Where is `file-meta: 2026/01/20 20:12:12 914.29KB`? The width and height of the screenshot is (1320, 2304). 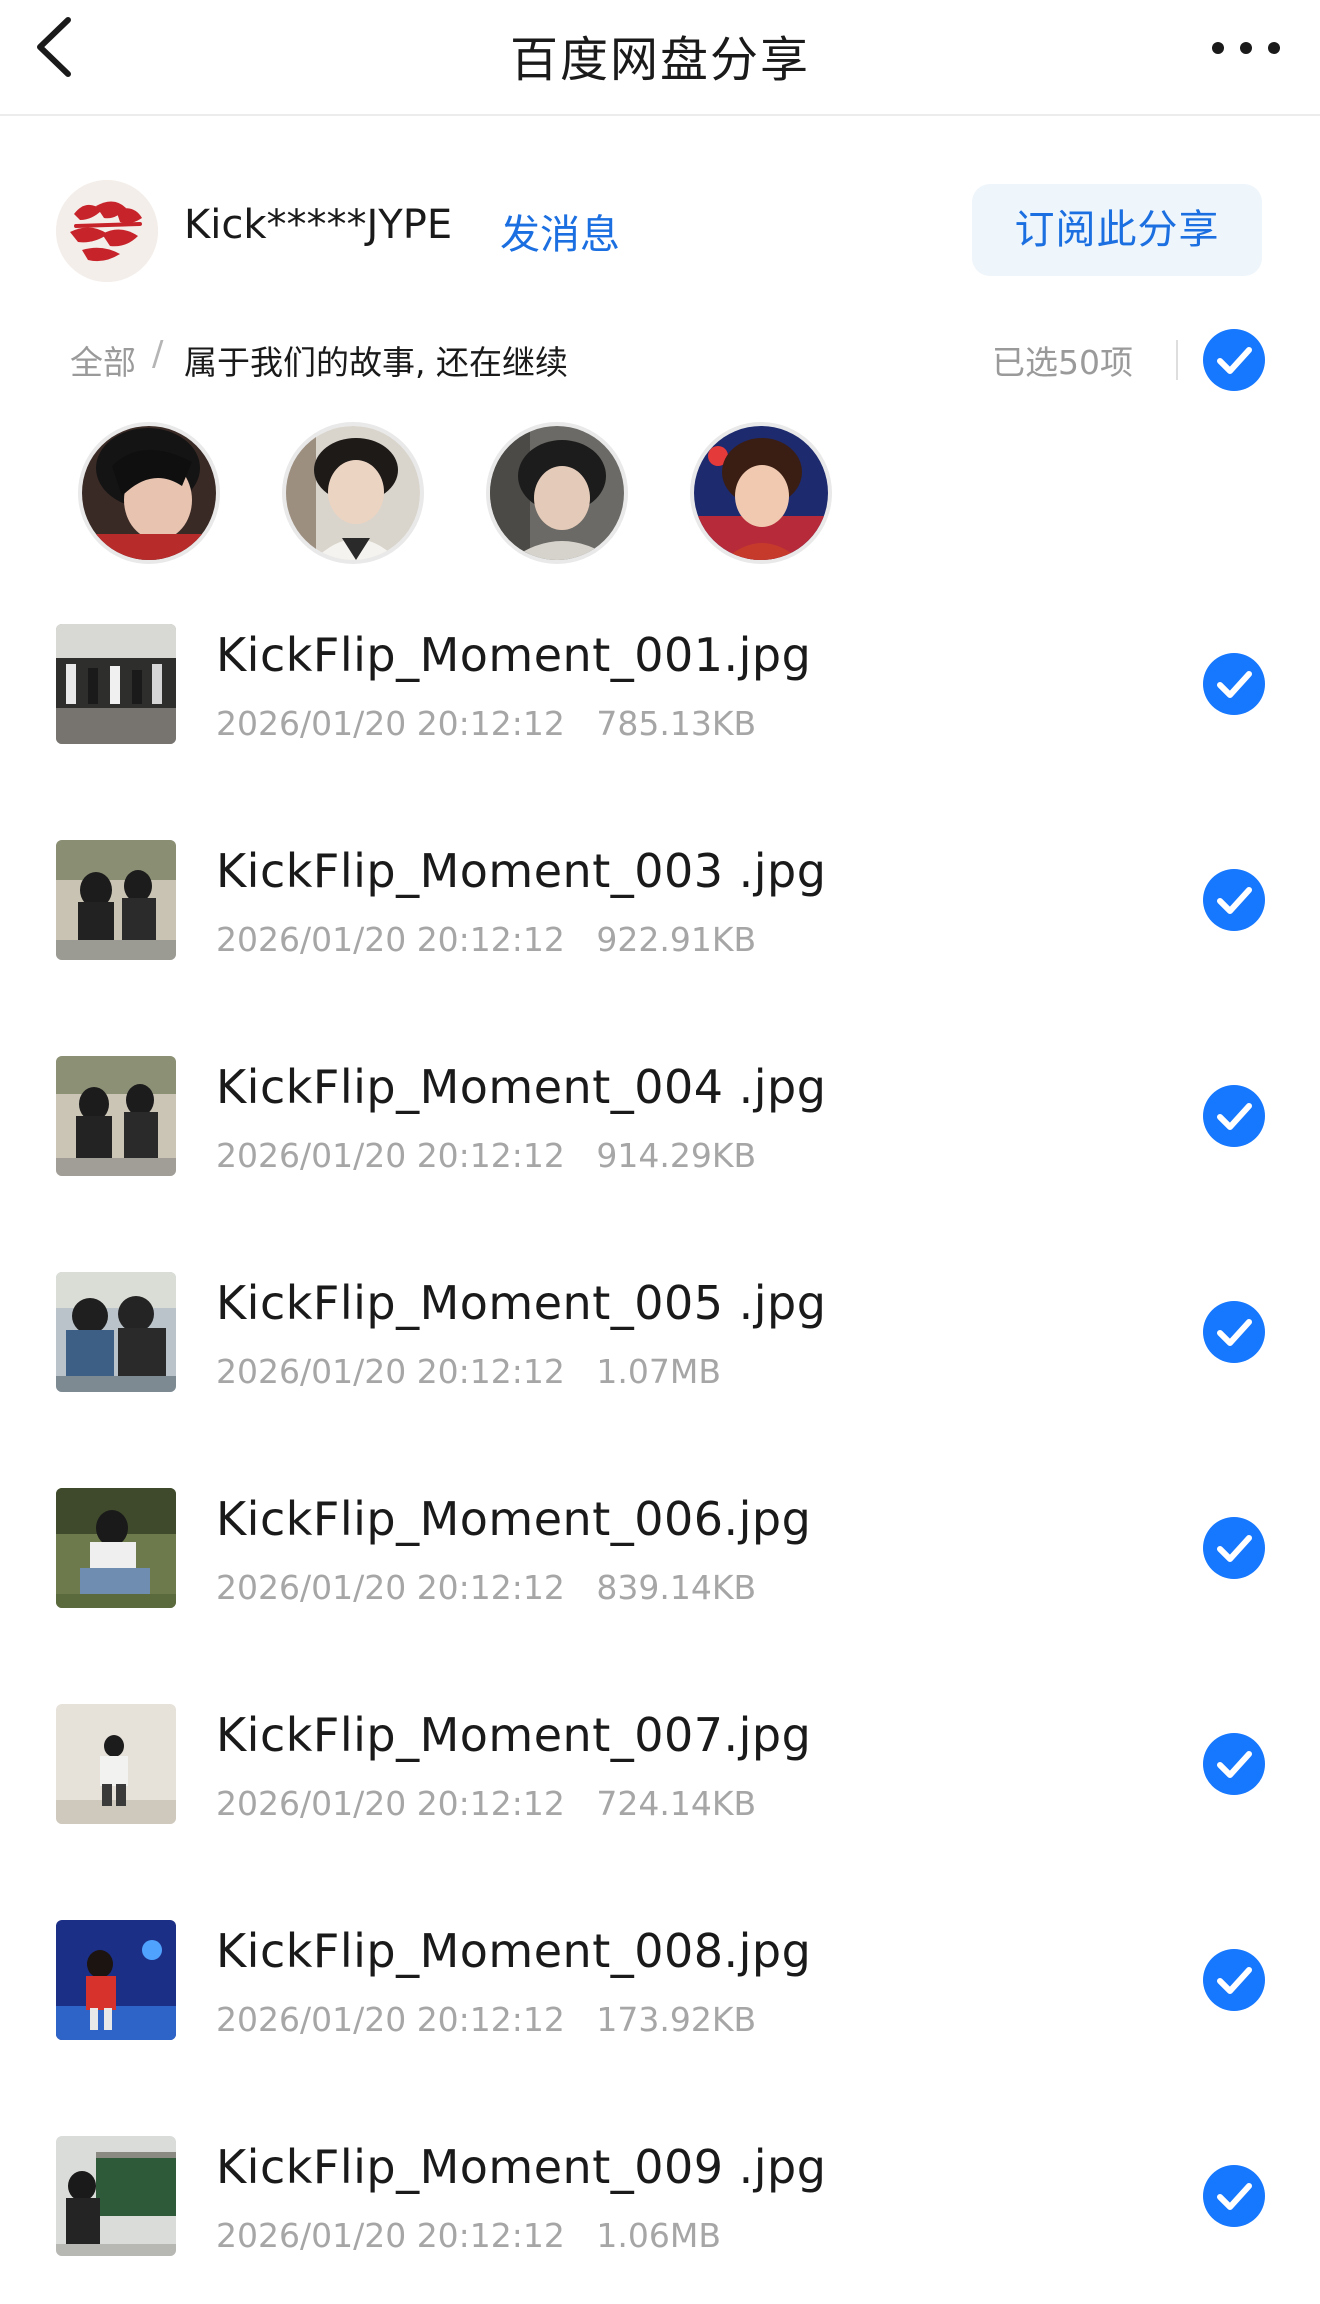 file-meta: 2026/01/20 20:12:12 914.29KB is located at coordinates (486, 1155).